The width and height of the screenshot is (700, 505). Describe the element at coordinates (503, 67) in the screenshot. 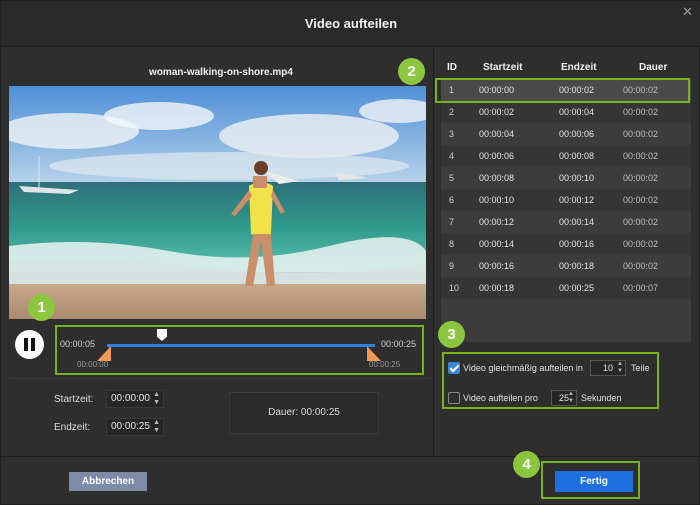

I see `header-start: Startzeit` at that location.